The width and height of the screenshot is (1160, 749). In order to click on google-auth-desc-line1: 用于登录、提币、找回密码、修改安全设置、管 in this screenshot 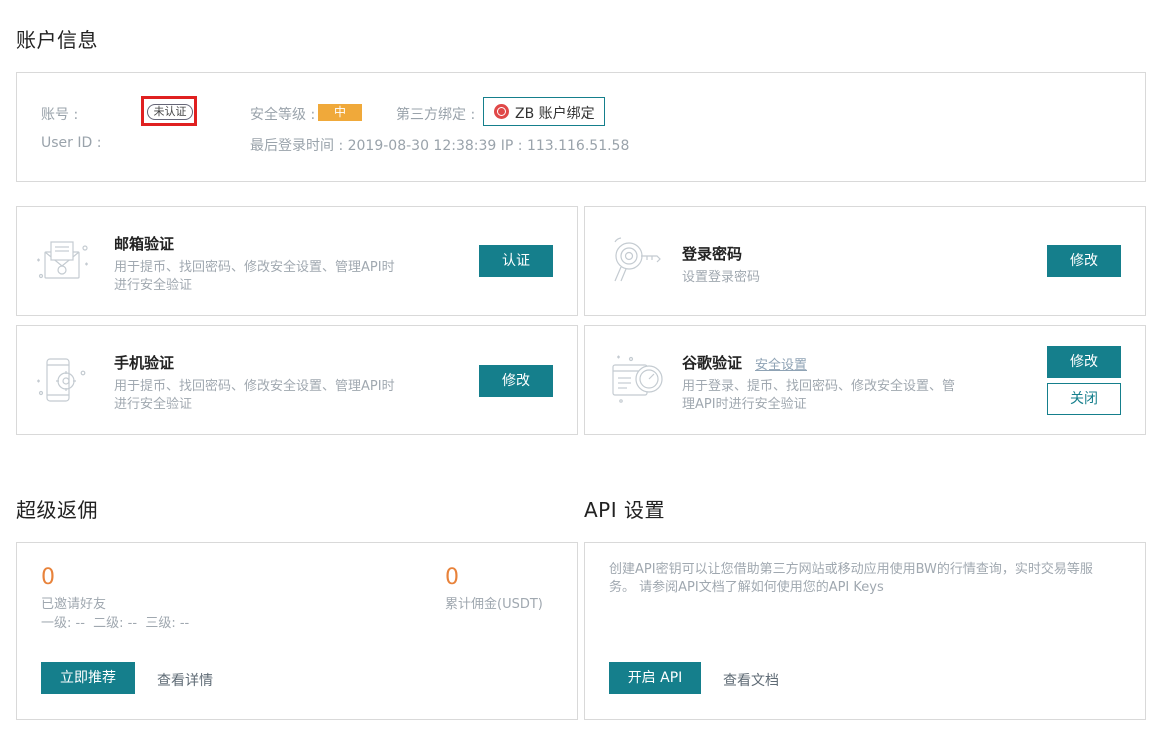, I will do `click(819, 386)`.